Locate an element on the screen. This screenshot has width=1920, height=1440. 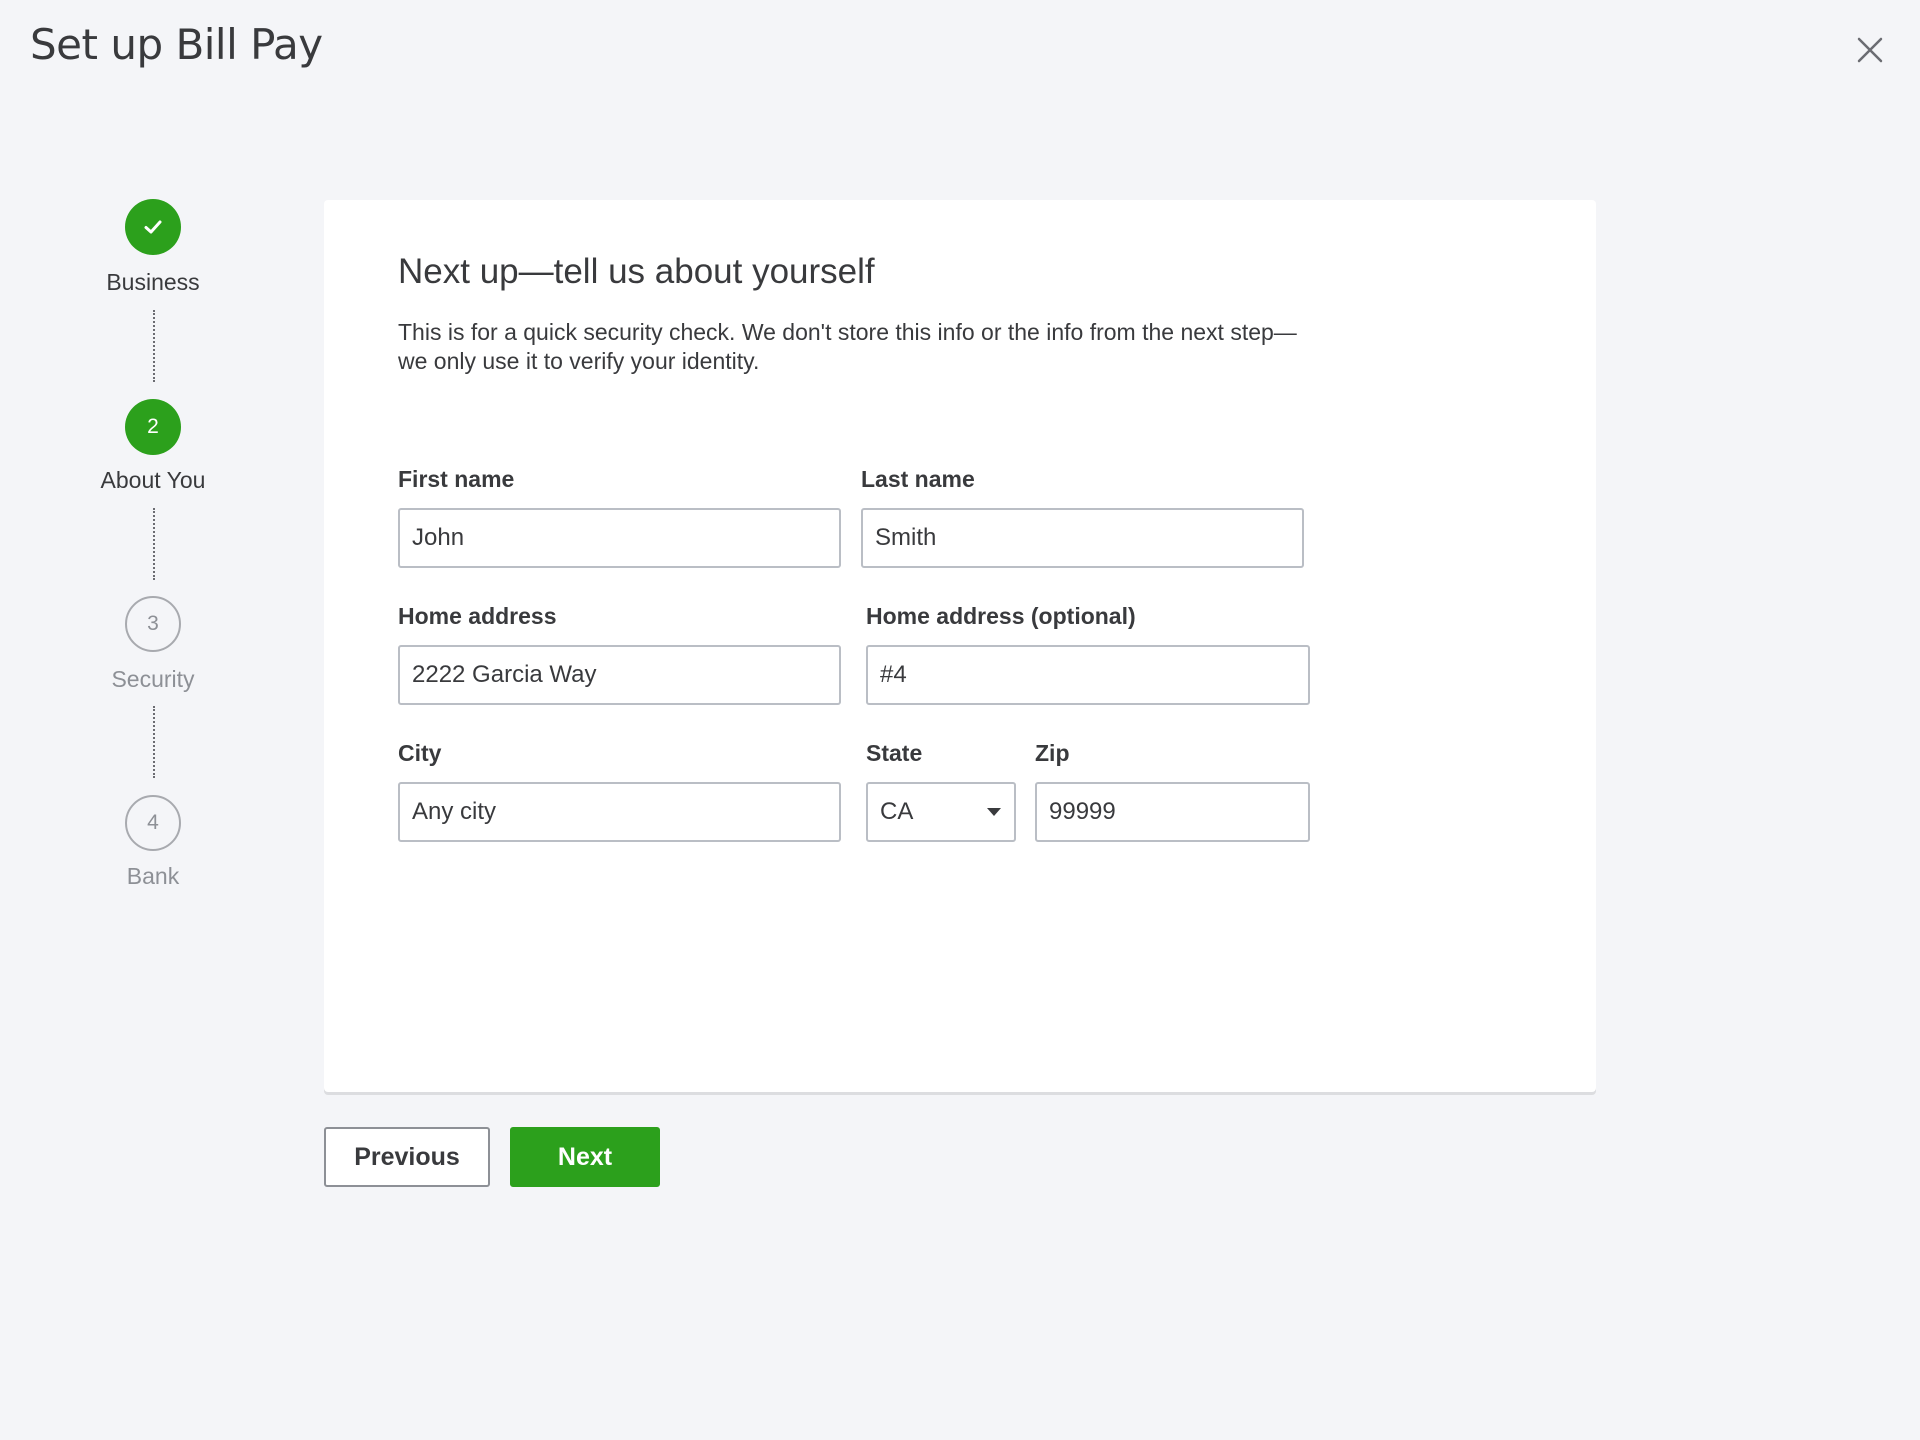
home-address-optional-input is located at coordinates (1088, 675).